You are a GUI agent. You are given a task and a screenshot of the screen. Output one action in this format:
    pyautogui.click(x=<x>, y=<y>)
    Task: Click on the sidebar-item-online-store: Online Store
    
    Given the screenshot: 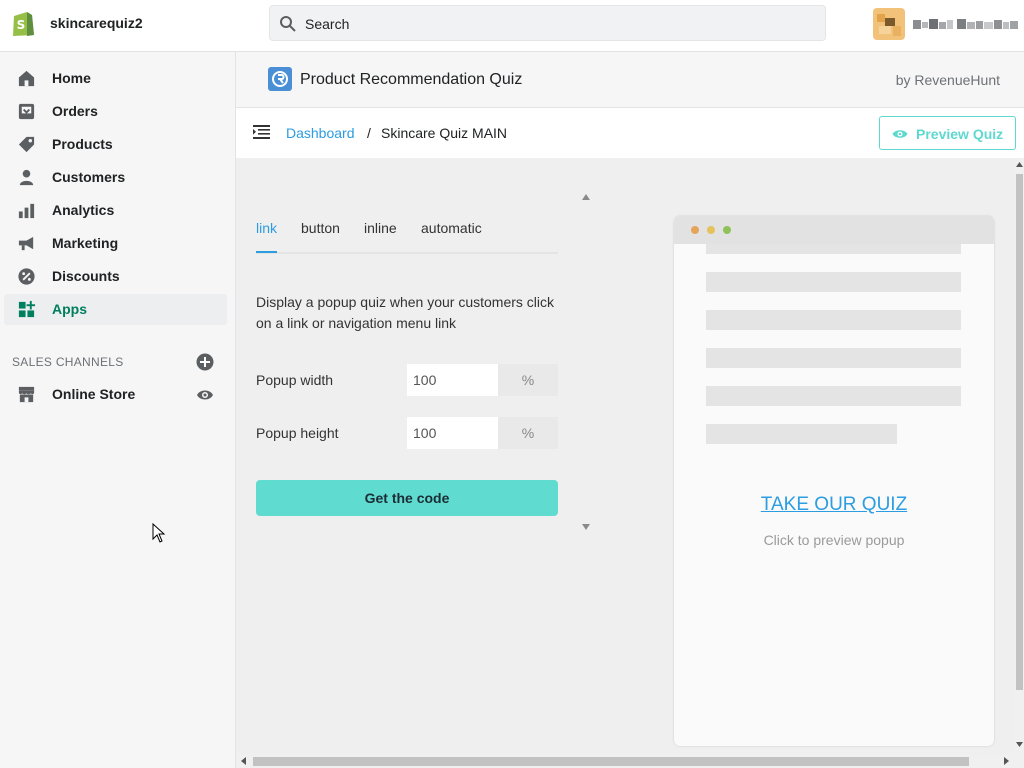 What is the action you would take?
    pyautogui.click(x=115, y=394)
    